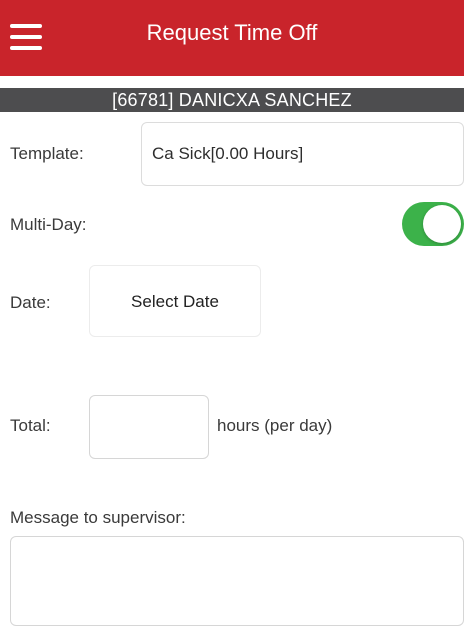 The width and height of the screenshot is (464, 626). What do you see at coordinates (48, 224) in the screenshot?
I see `multiday-label: Multi-Day:` at bounding box center [48, 224].